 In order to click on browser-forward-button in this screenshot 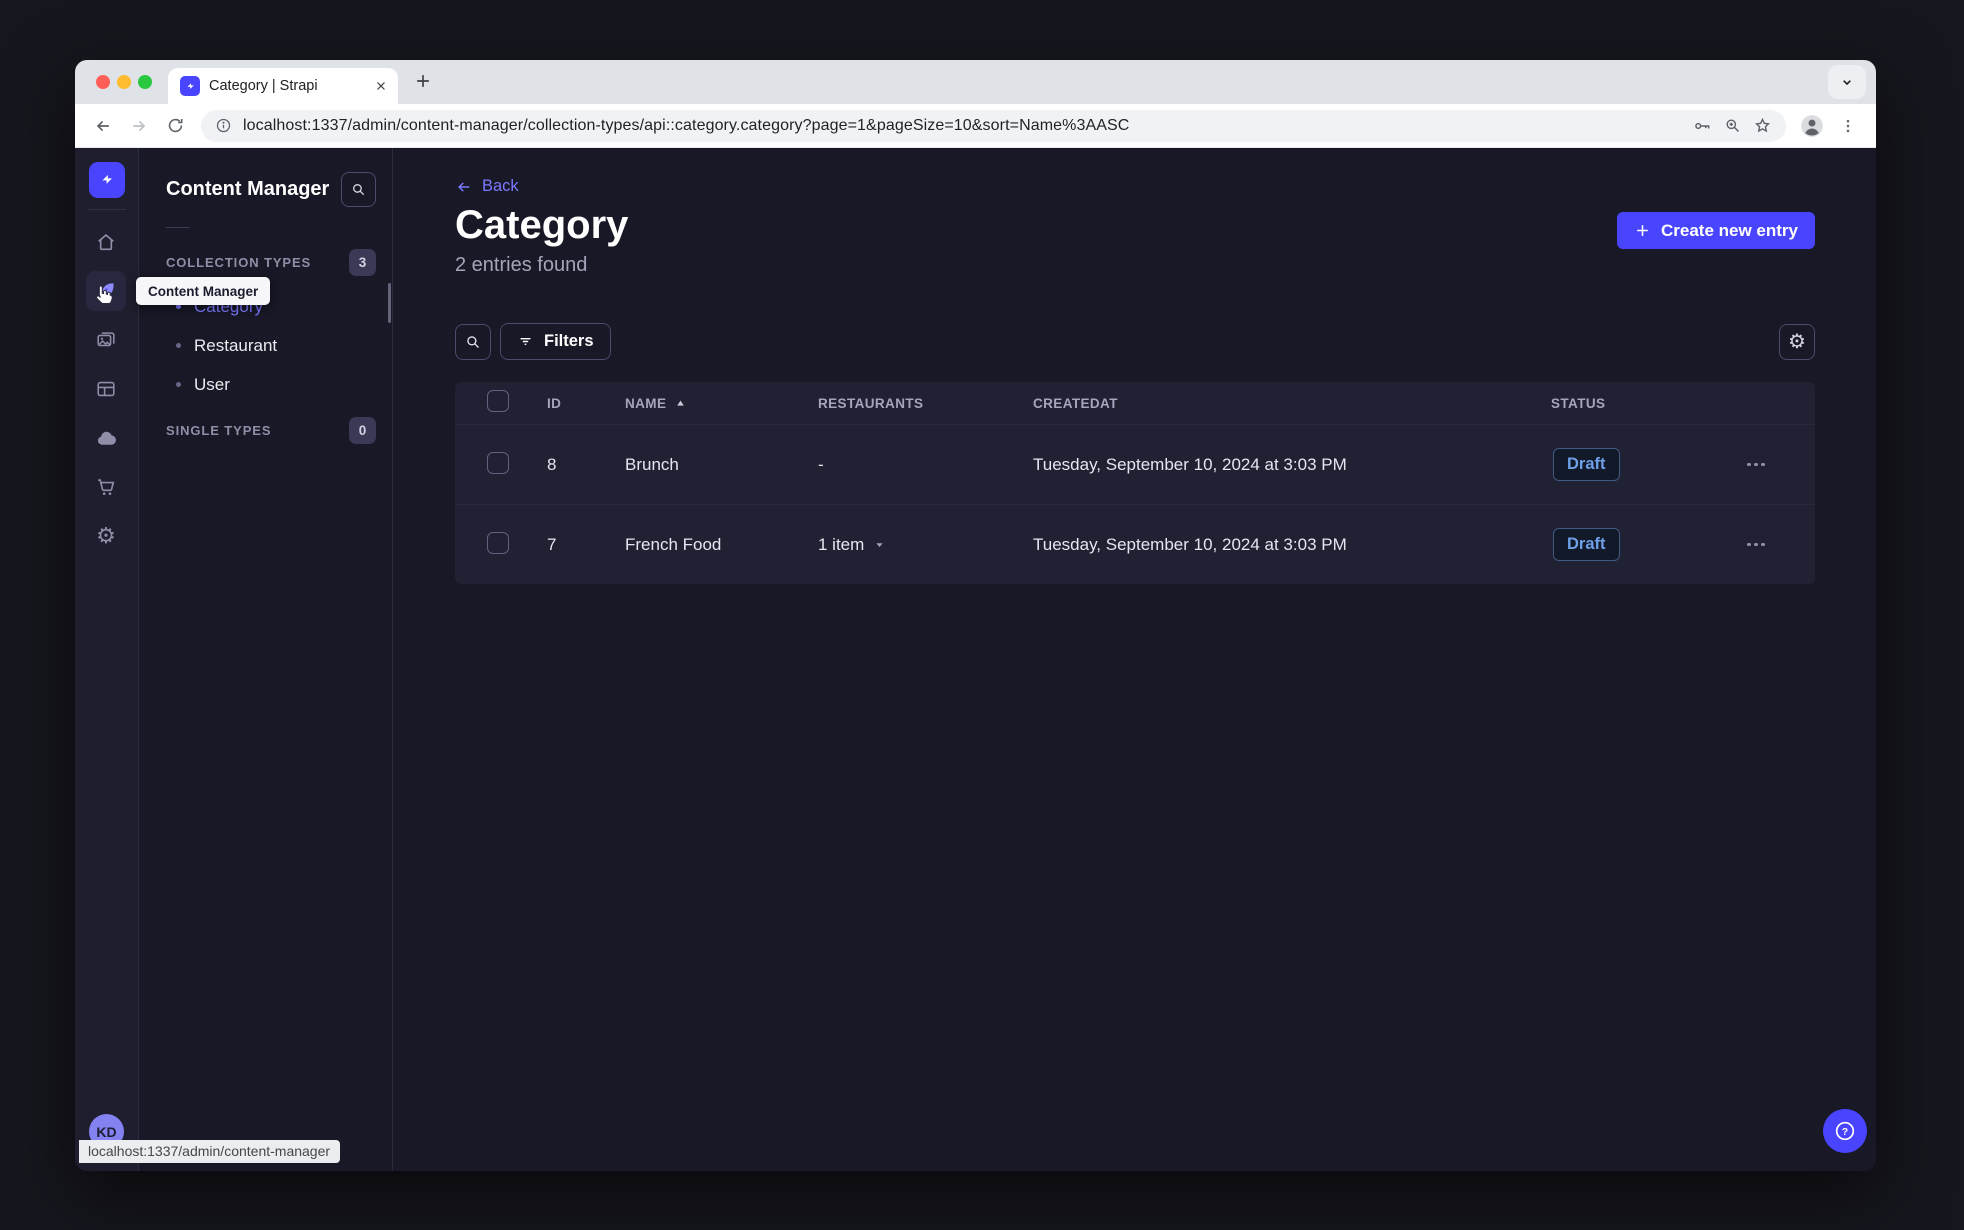, I will do `click(139, 126)`.